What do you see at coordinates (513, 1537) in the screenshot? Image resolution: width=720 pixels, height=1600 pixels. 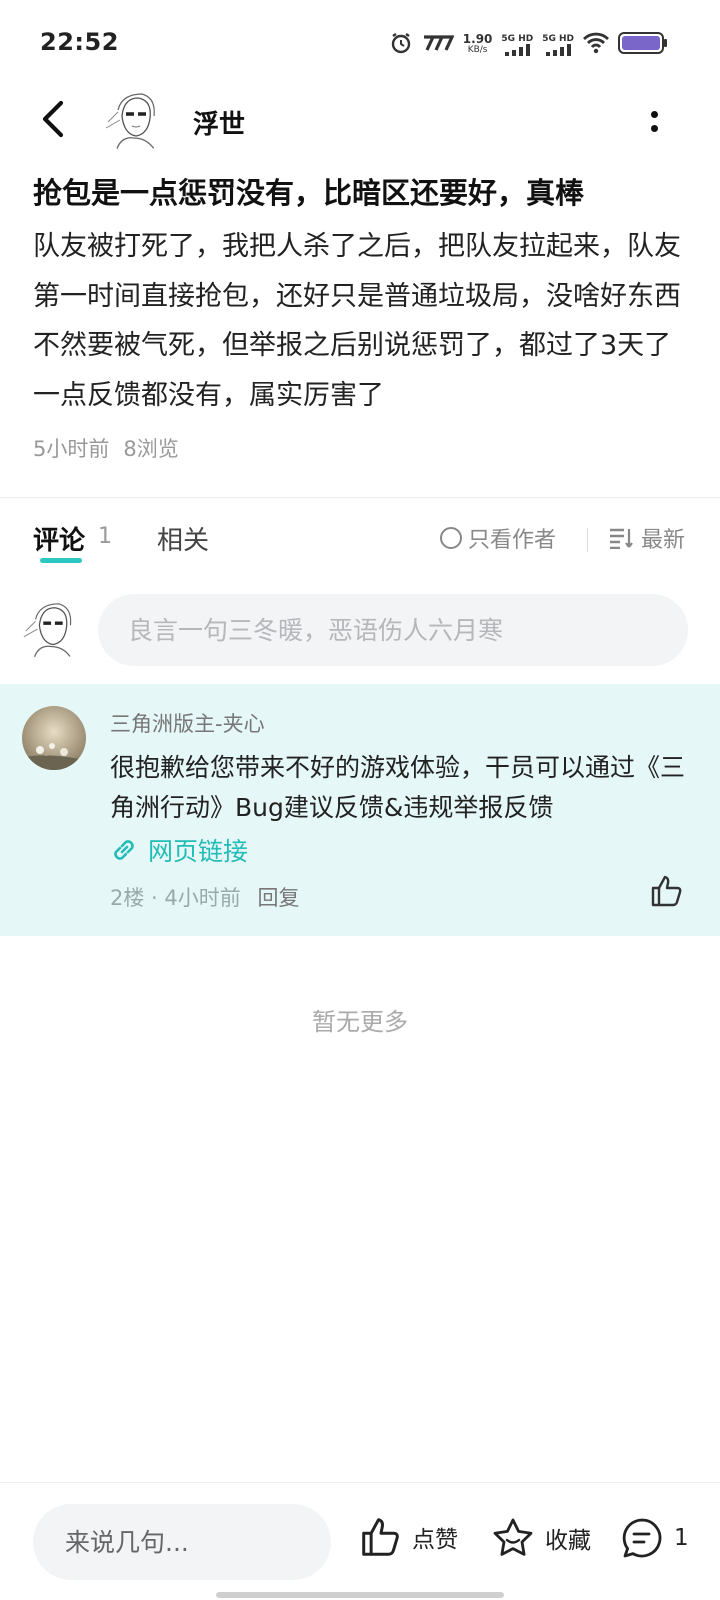 I see `star-icon` at bounding box center [513, 1537].